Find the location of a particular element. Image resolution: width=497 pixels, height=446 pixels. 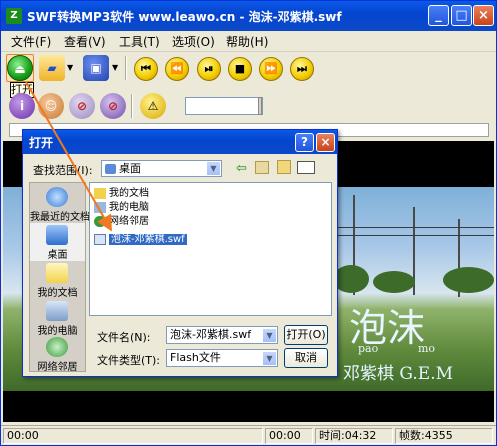

rewind-icon: ⏪ is located at coordinates (177, 69).